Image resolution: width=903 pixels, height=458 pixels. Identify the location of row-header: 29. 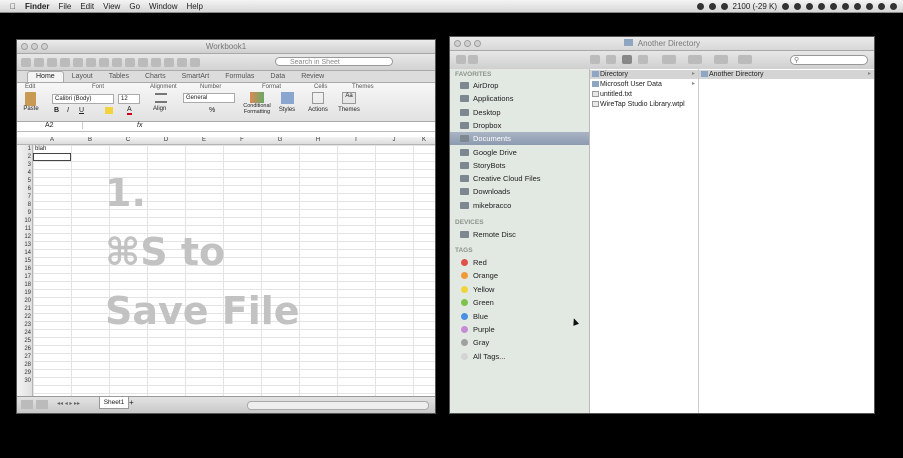
(24, 373).